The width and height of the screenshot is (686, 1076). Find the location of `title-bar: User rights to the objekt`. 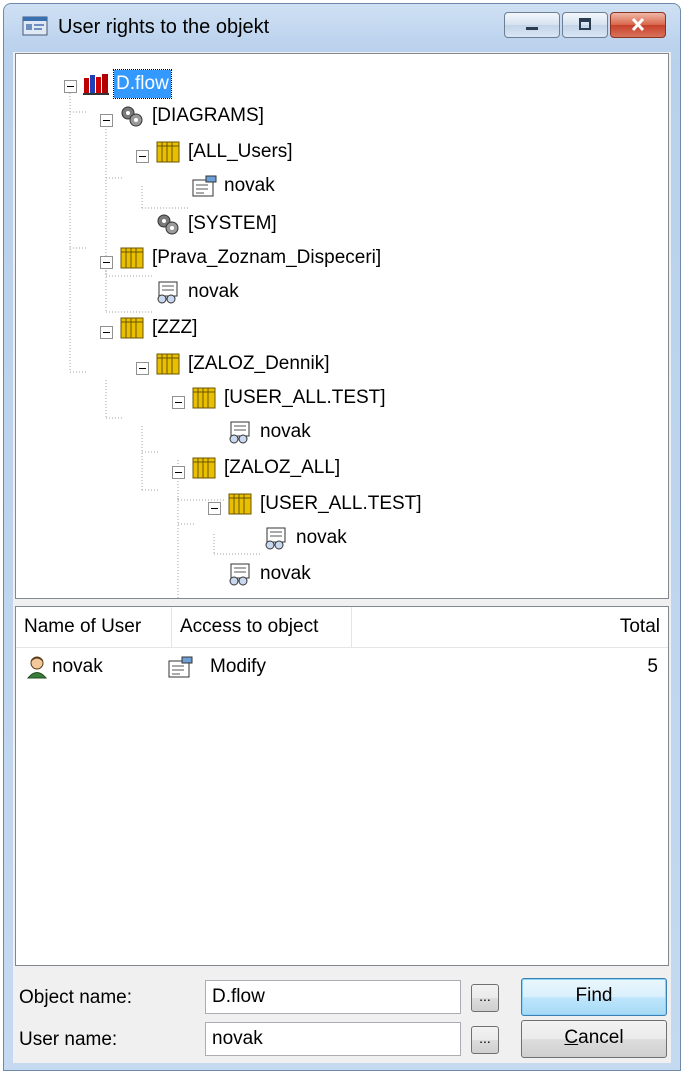

title-bar: User rights to the objekt is located at coordinates (342, 28).